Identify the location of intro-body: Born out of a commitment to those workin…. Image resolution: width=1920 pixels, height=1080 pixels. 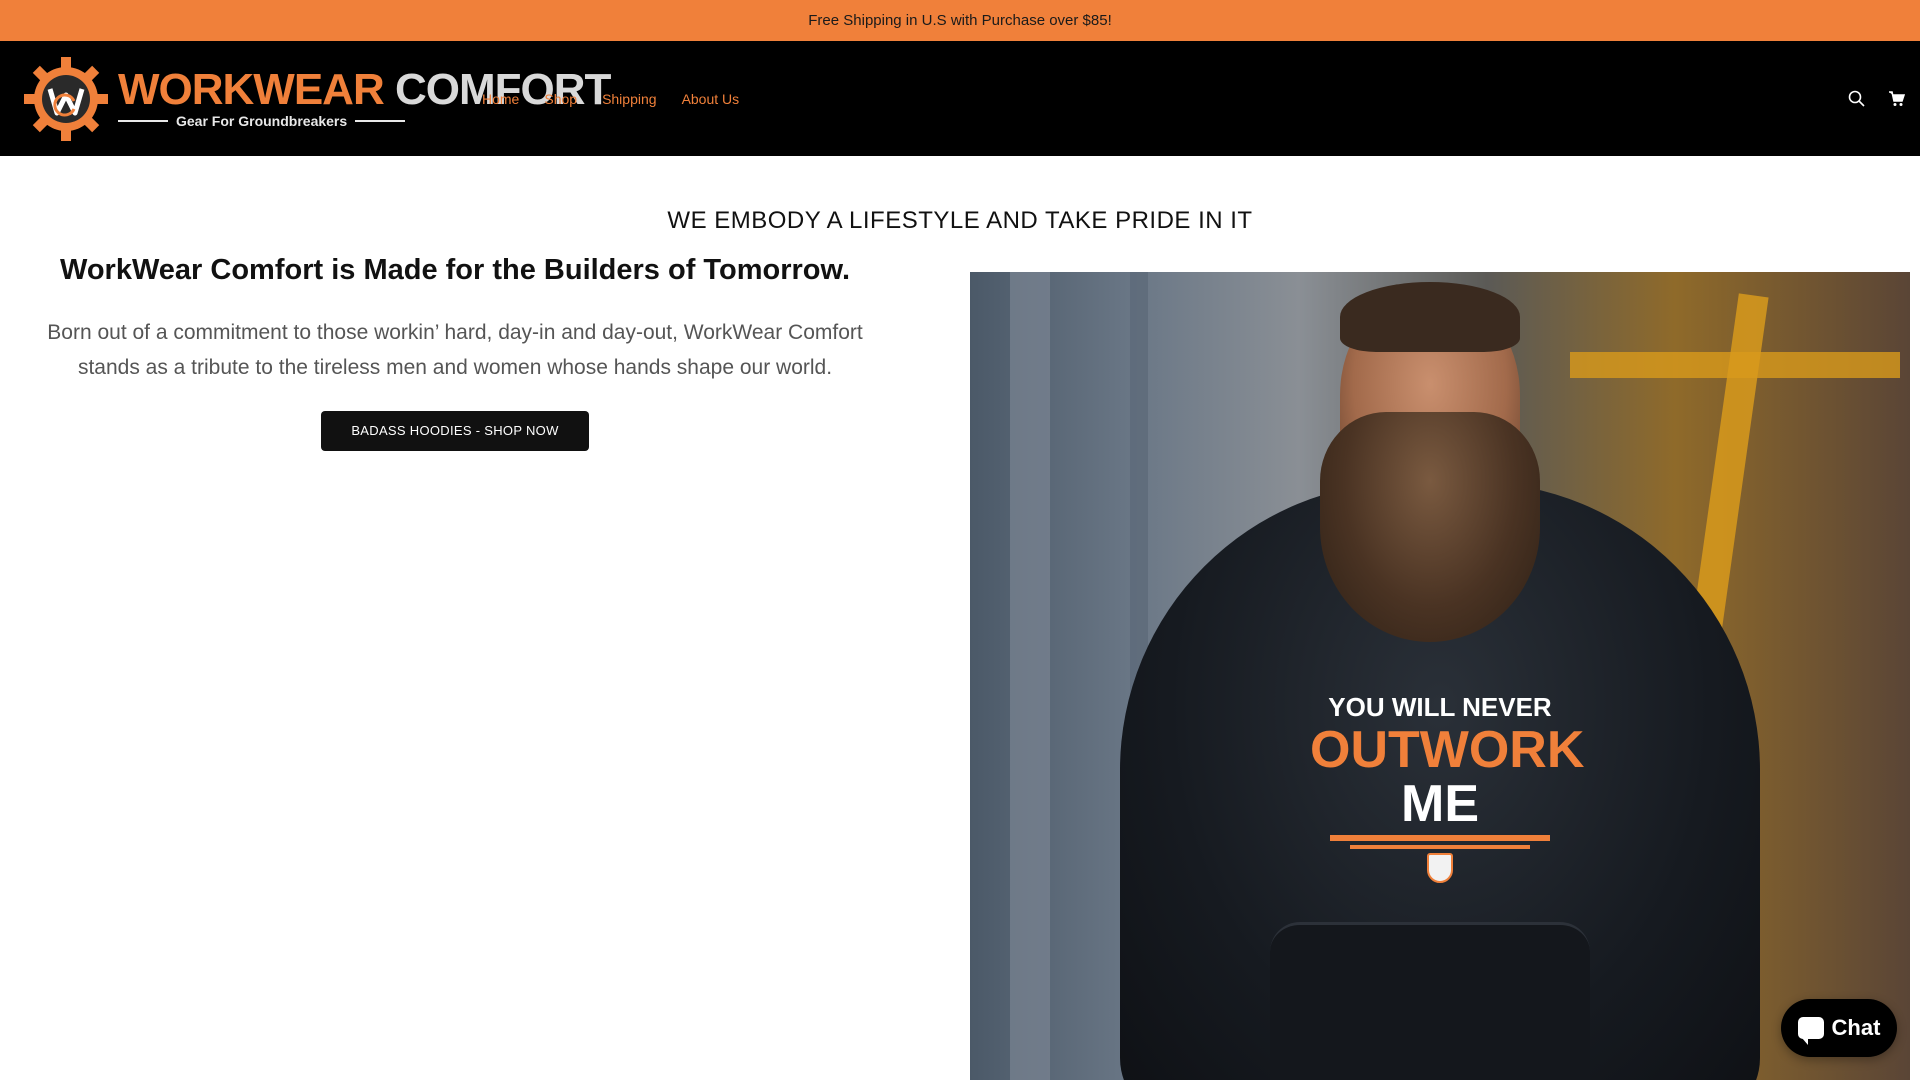
(455, 350).